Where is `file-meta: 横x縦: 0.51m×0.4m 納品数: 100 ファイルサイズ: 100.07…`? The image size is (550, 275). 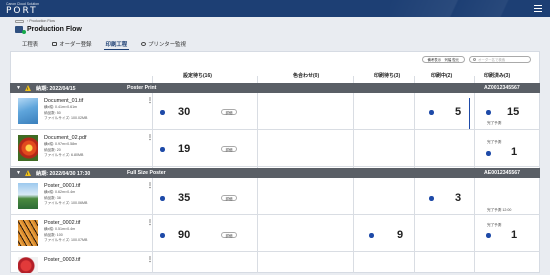 file-meta: 横x縦: 0.51m×0.4m 納品数: 100 ファイルサイズ: 100.07… is located at coordinates (65, 235).